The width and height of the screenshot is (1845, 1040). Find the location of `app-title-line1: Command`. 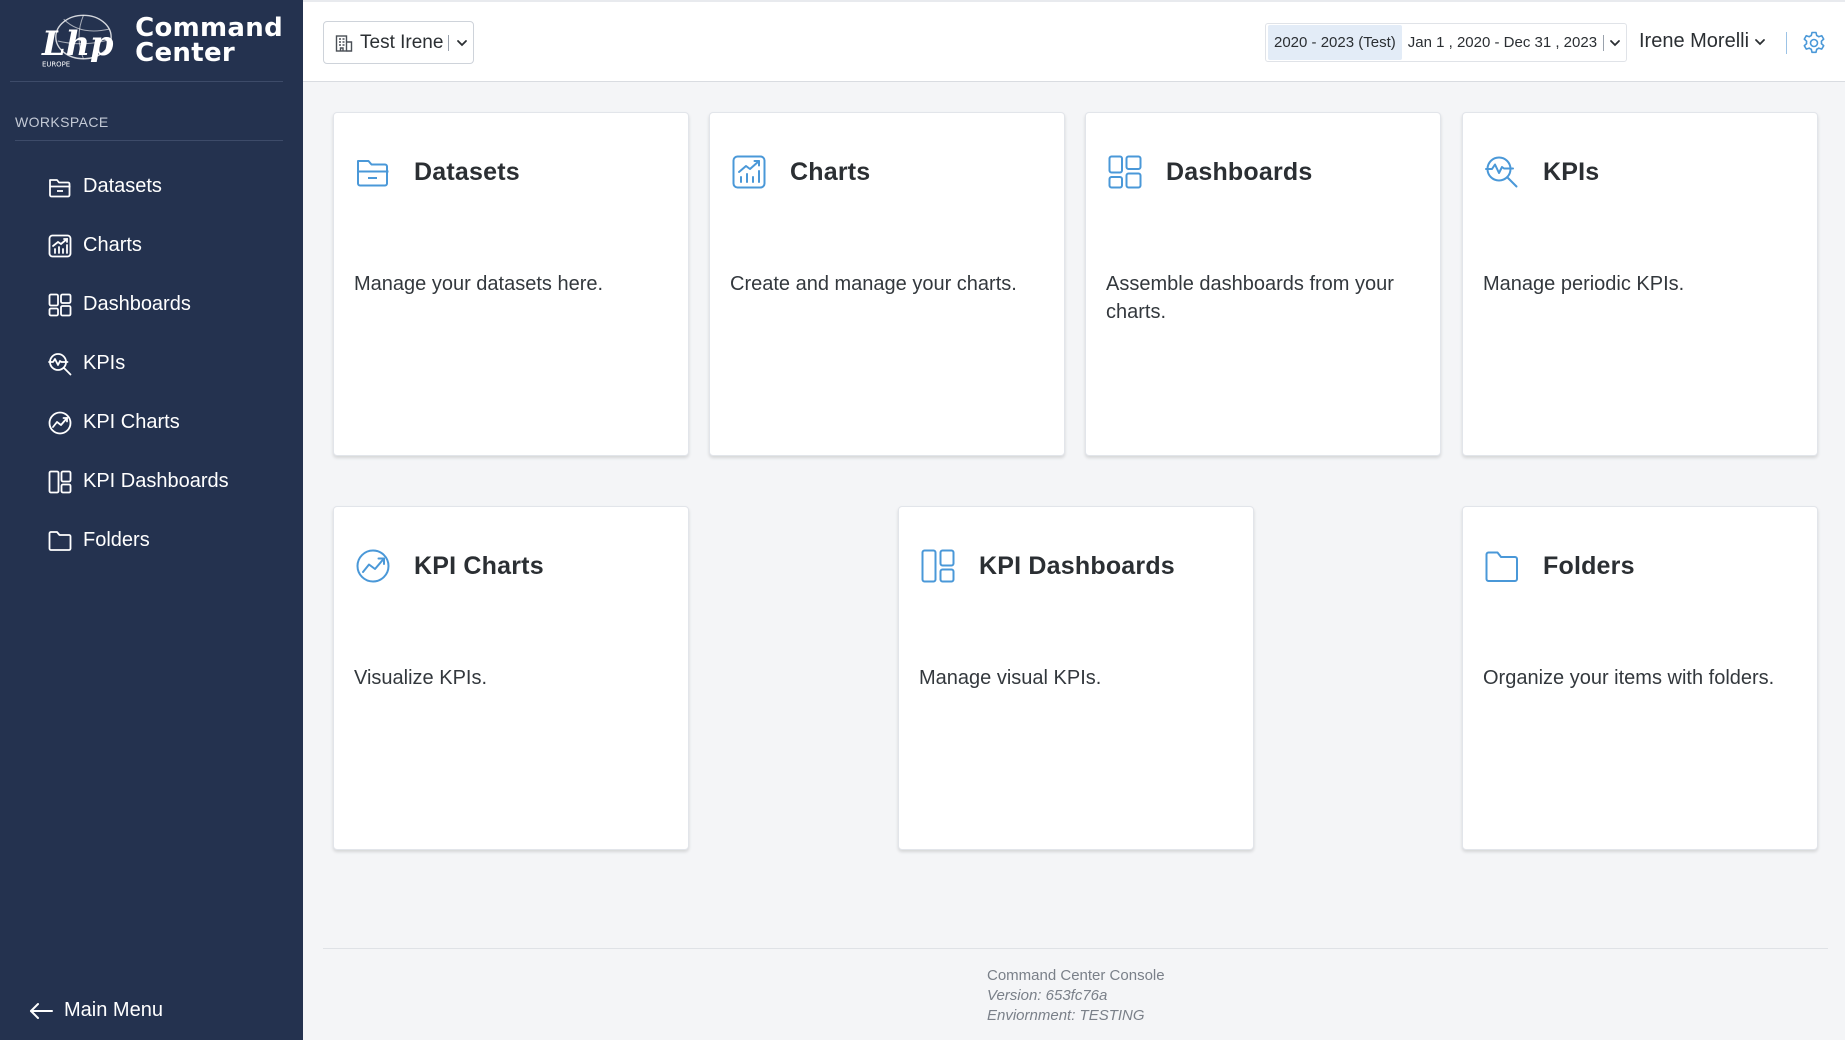

app-title-line1: Command is located at coordinates (209, 27).